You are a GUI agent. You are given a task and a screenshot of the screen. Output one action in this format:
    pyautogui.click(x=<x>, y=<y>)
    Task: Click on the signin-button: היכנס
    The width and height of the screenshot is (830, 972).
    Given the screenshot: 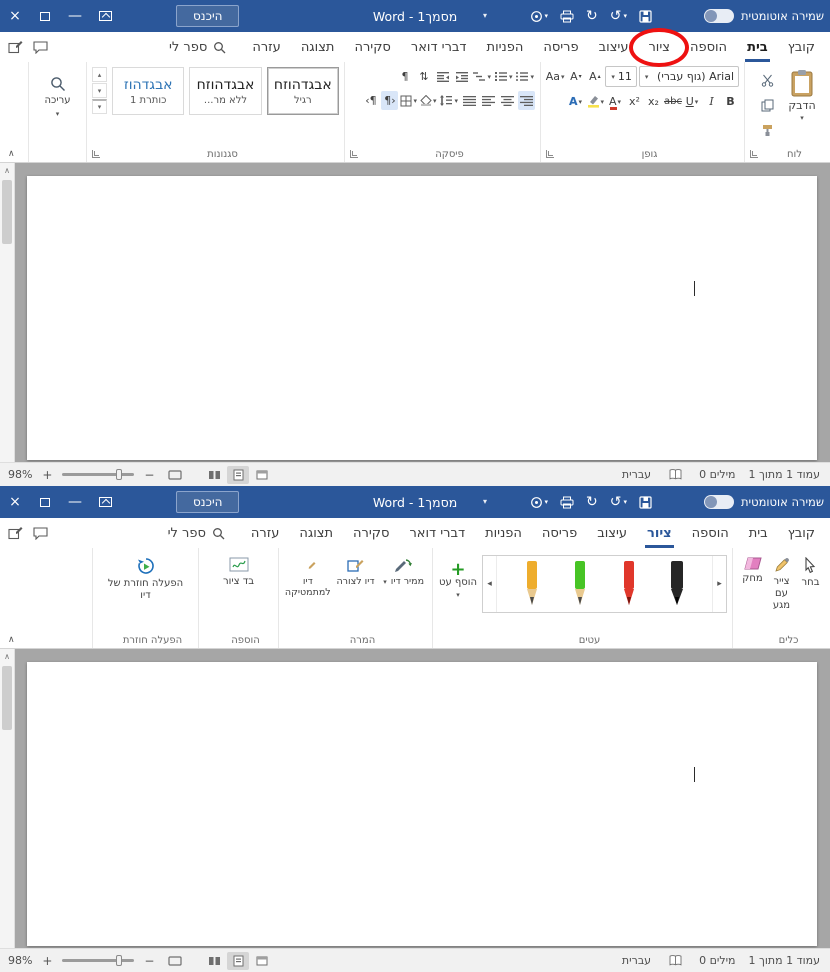 What is the action you would take?
    pyautogui.click(x=208, y=16)
    